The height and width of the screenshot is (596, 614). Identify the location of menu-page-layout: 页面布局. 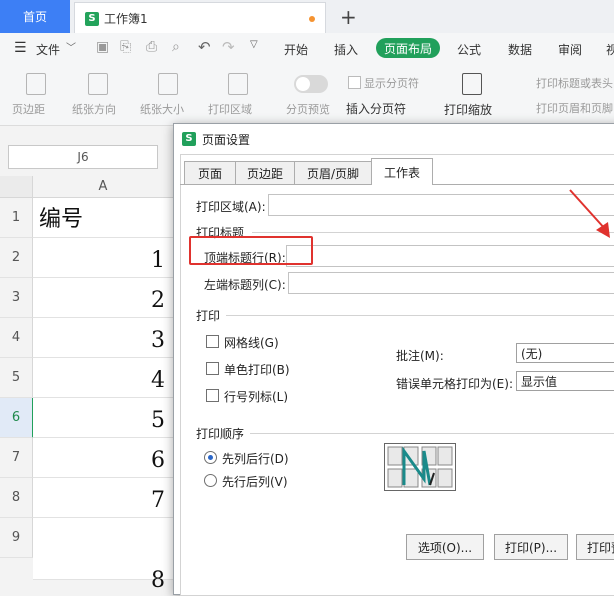
(408, 48).